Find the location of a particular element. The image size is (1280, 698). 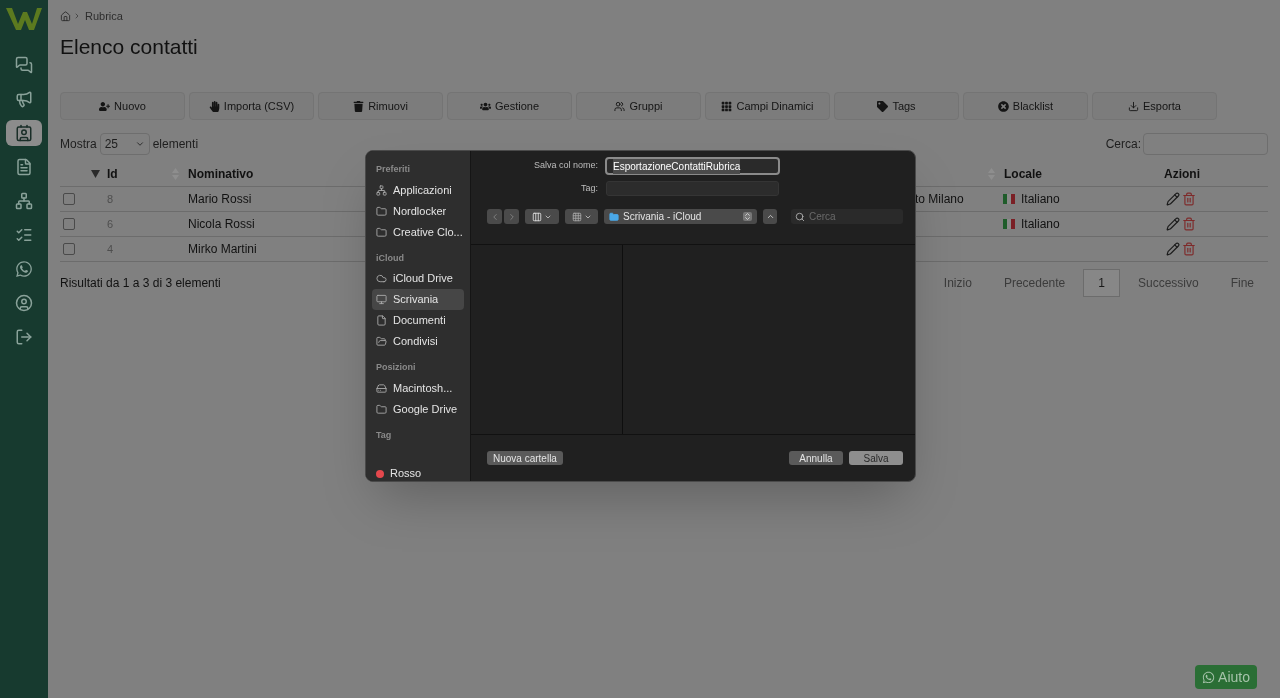

help-button: Aiuto is located at coordinates (1226, 677).